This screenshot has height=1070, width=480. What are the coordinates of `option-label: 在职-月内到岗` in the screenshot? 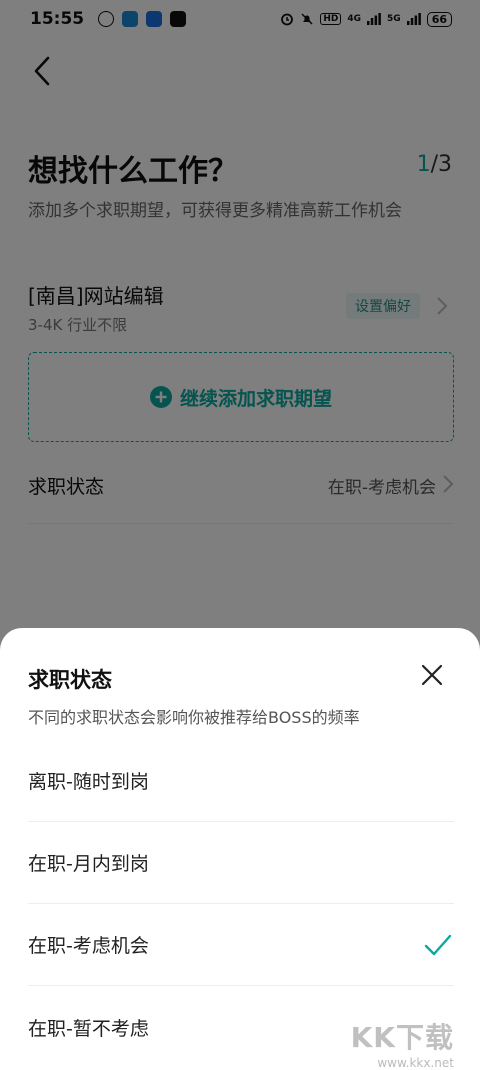 It's located at (88, 864).